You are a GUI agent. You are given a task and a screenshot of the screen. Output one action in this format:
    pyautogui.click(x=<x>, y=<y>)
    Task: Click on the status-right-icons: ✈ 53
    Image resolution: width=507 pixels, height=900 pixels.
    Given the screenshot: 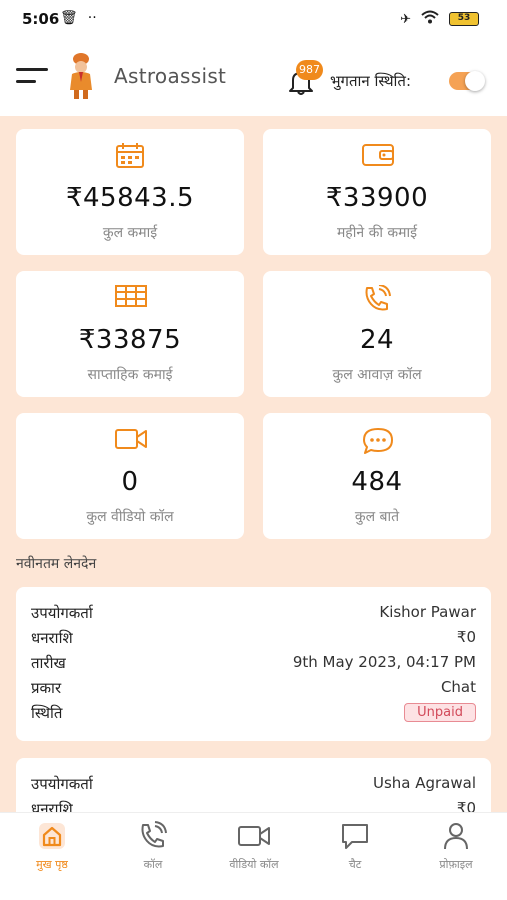 What is the action you would take?
    pyautogui.click(x=439, y=19)
    